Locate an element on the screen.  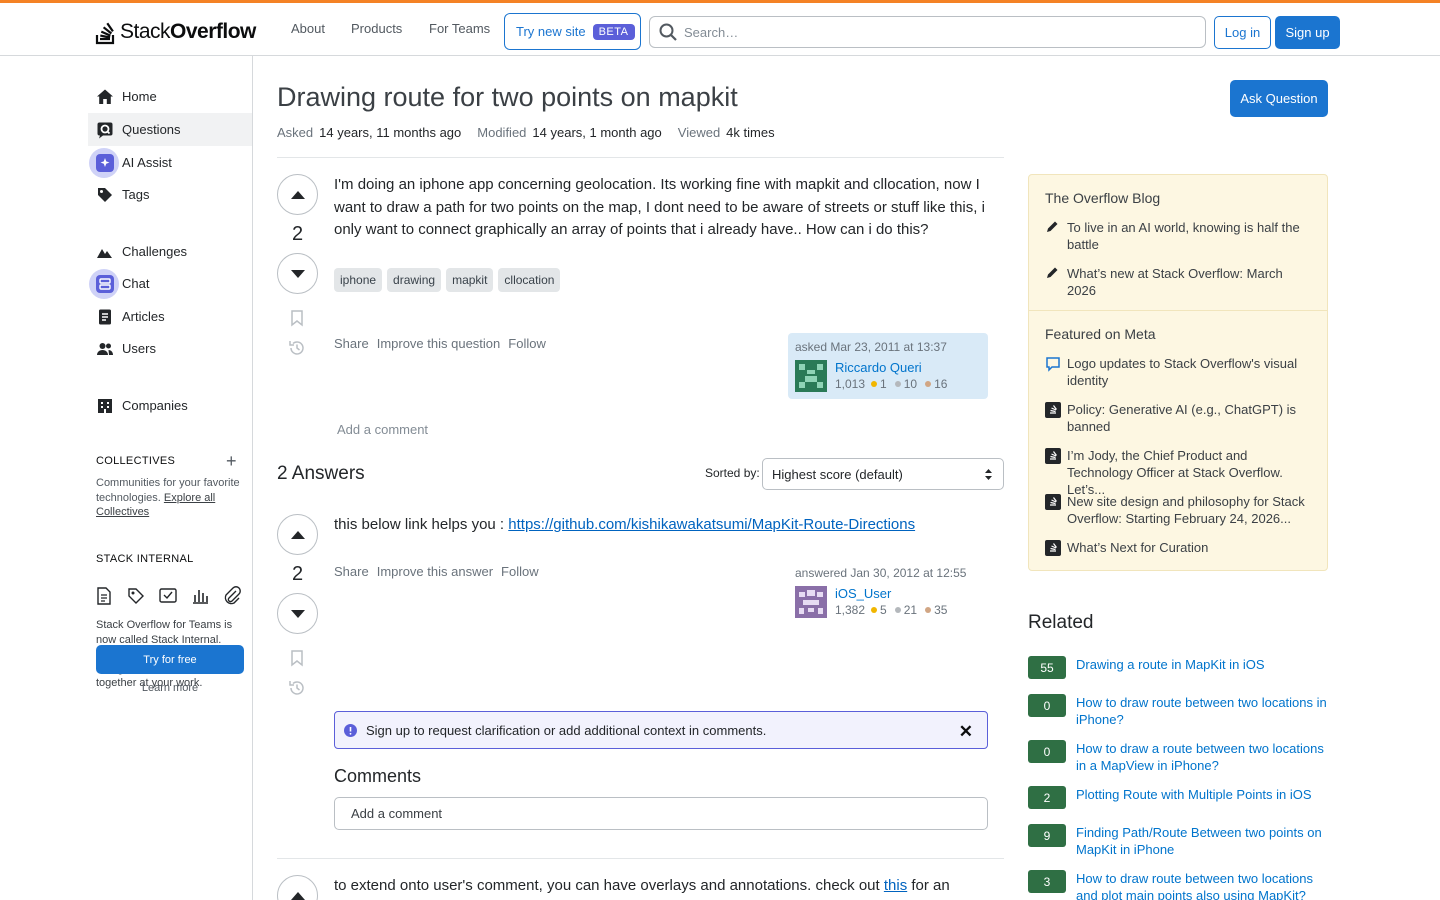
author-name: iOS_User is located at coordinates (863, 593).